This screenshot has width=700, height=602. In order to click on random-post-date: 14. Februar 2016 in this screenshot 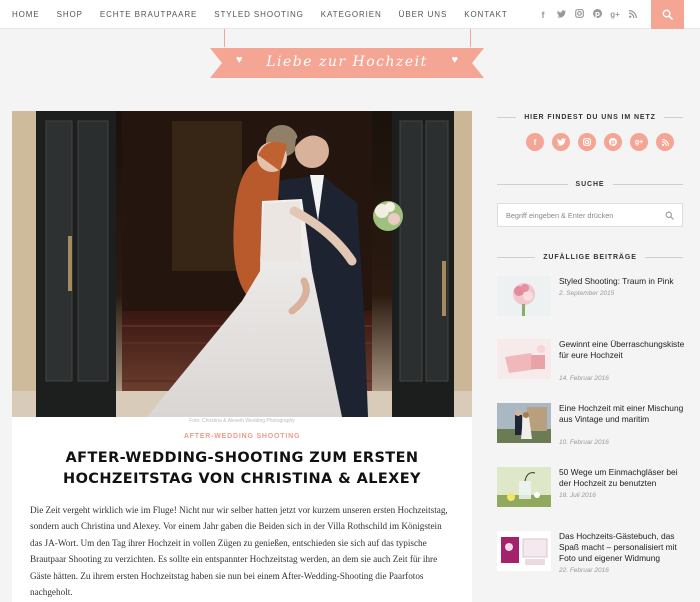, I will do `click(584, 378)`.